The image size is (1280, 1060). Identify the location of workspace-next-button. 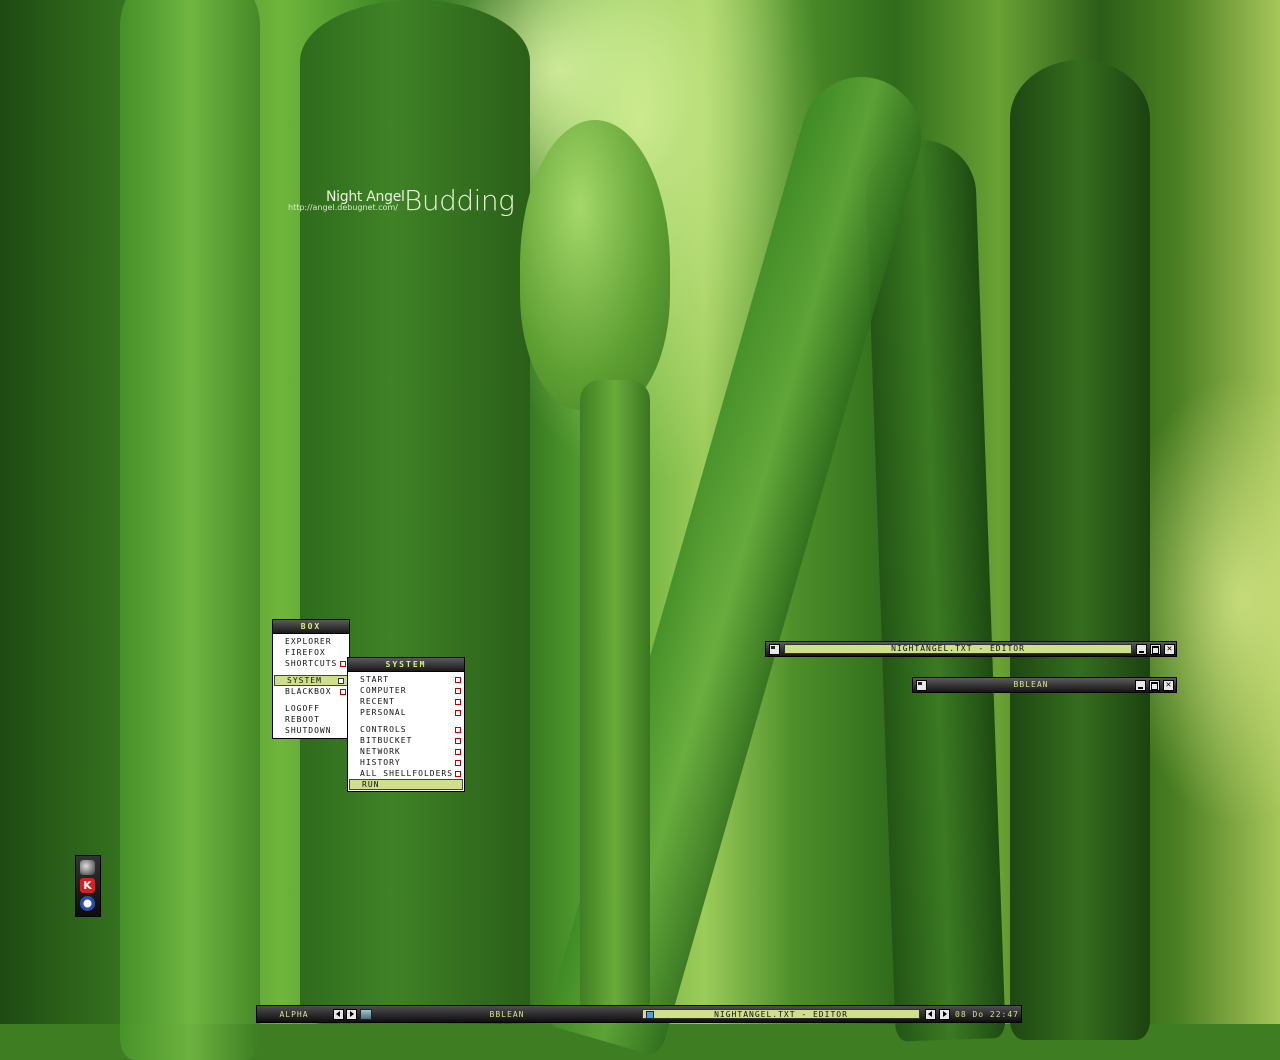
(351, 1014).